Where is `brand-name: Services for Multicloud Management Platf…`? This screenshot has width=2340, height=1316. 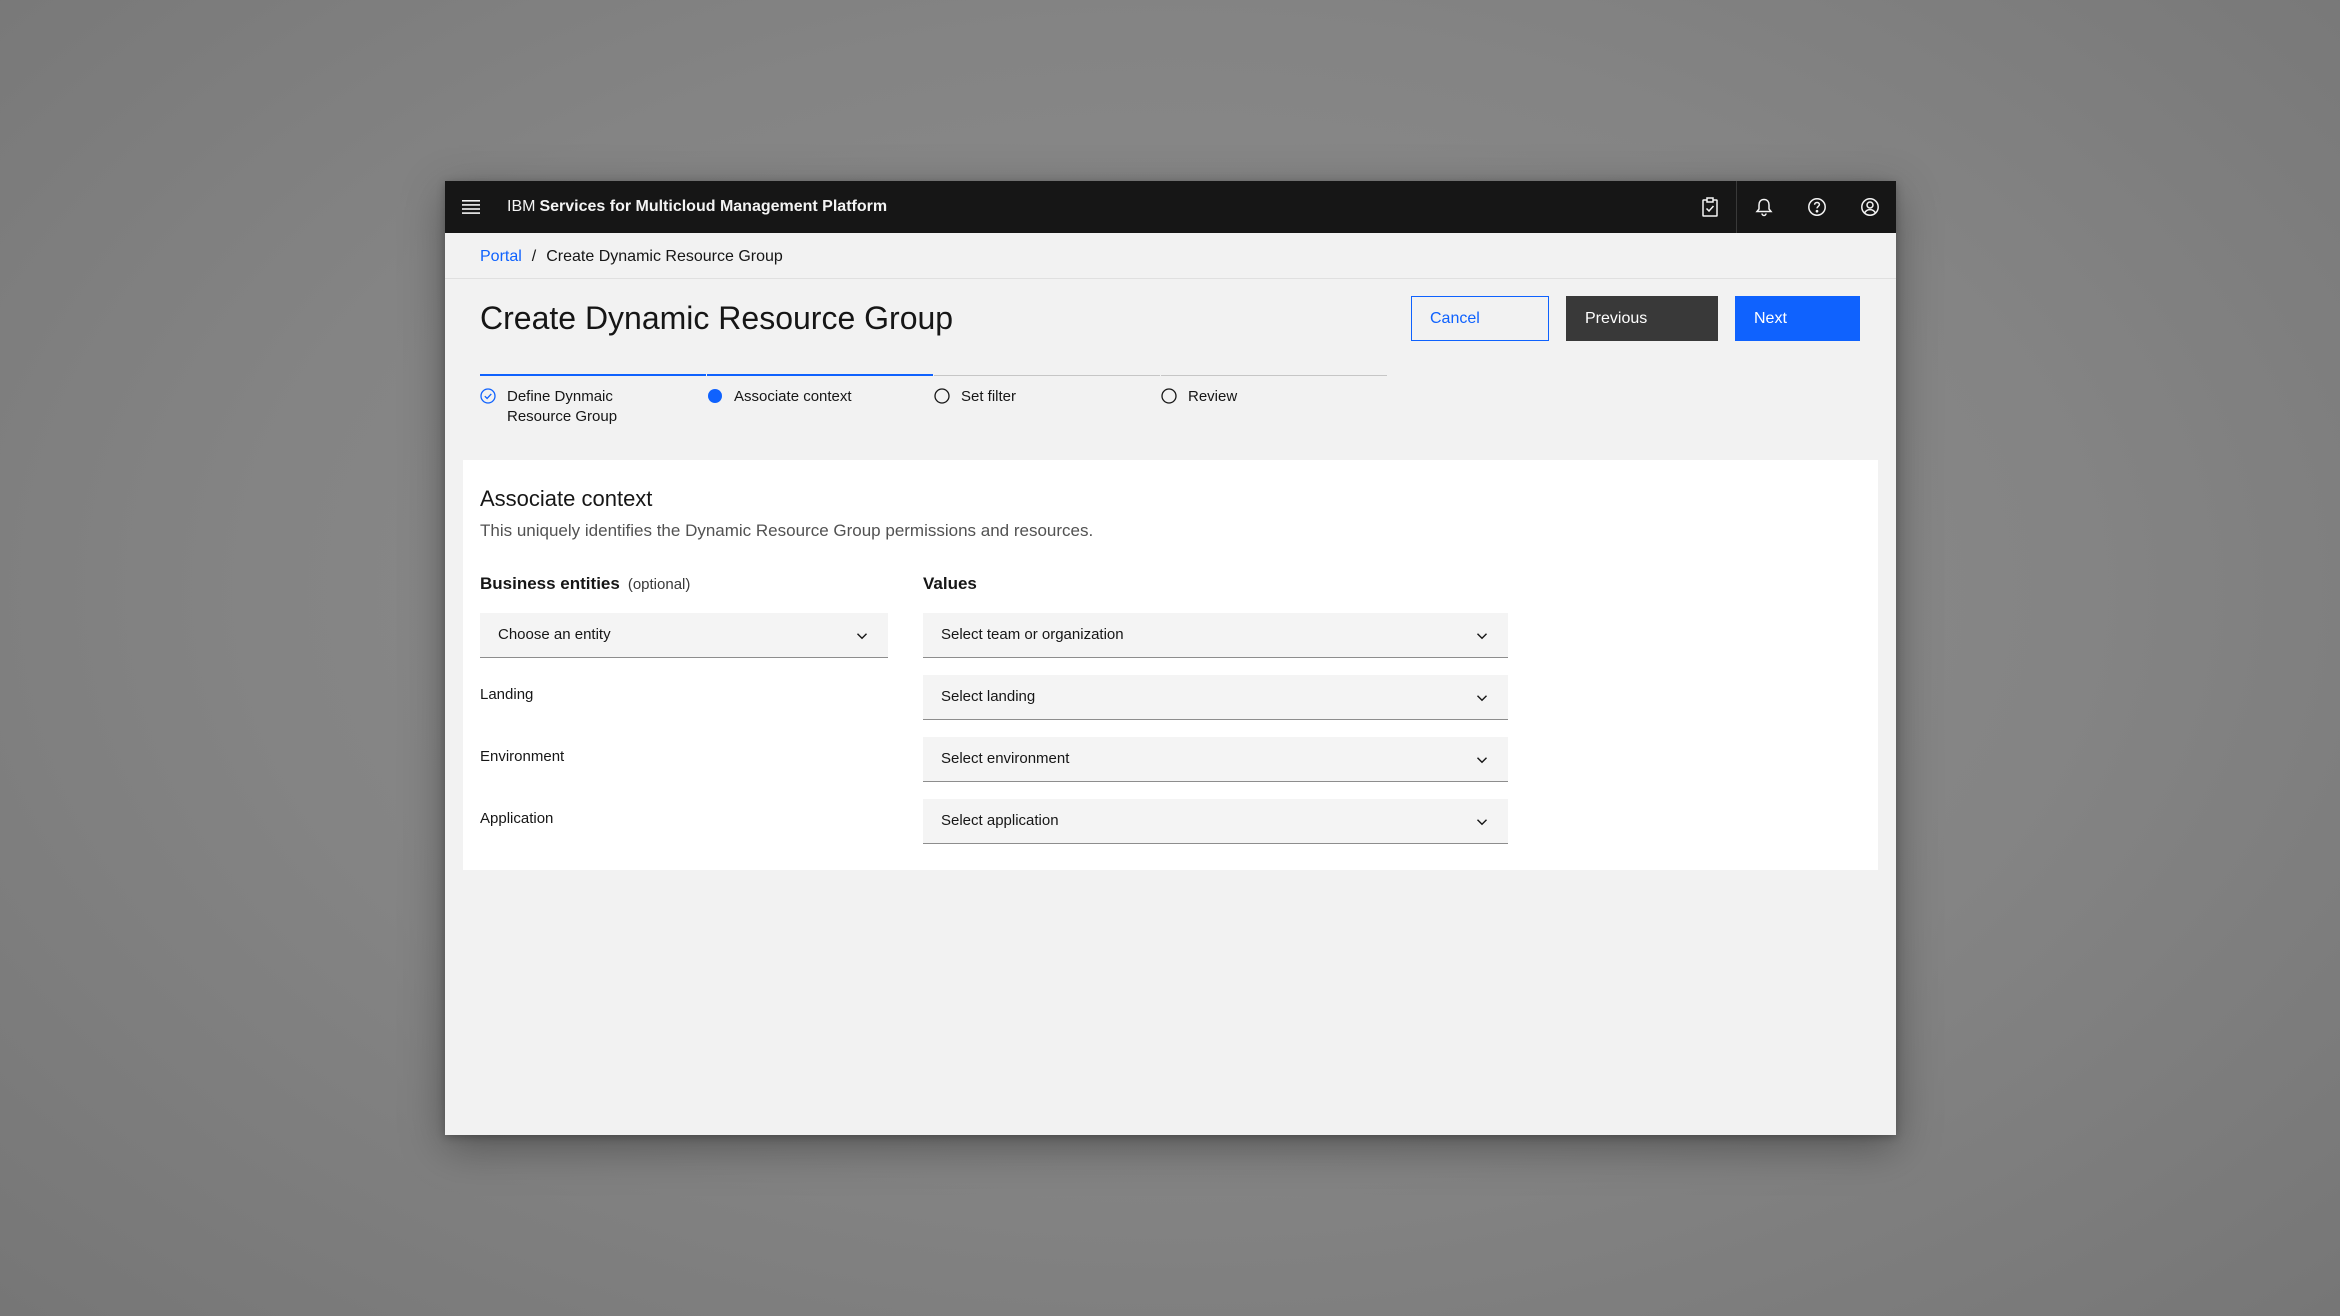
brand-name: Services for Multicloud Management Platf… is located at coordinates (713, 206).